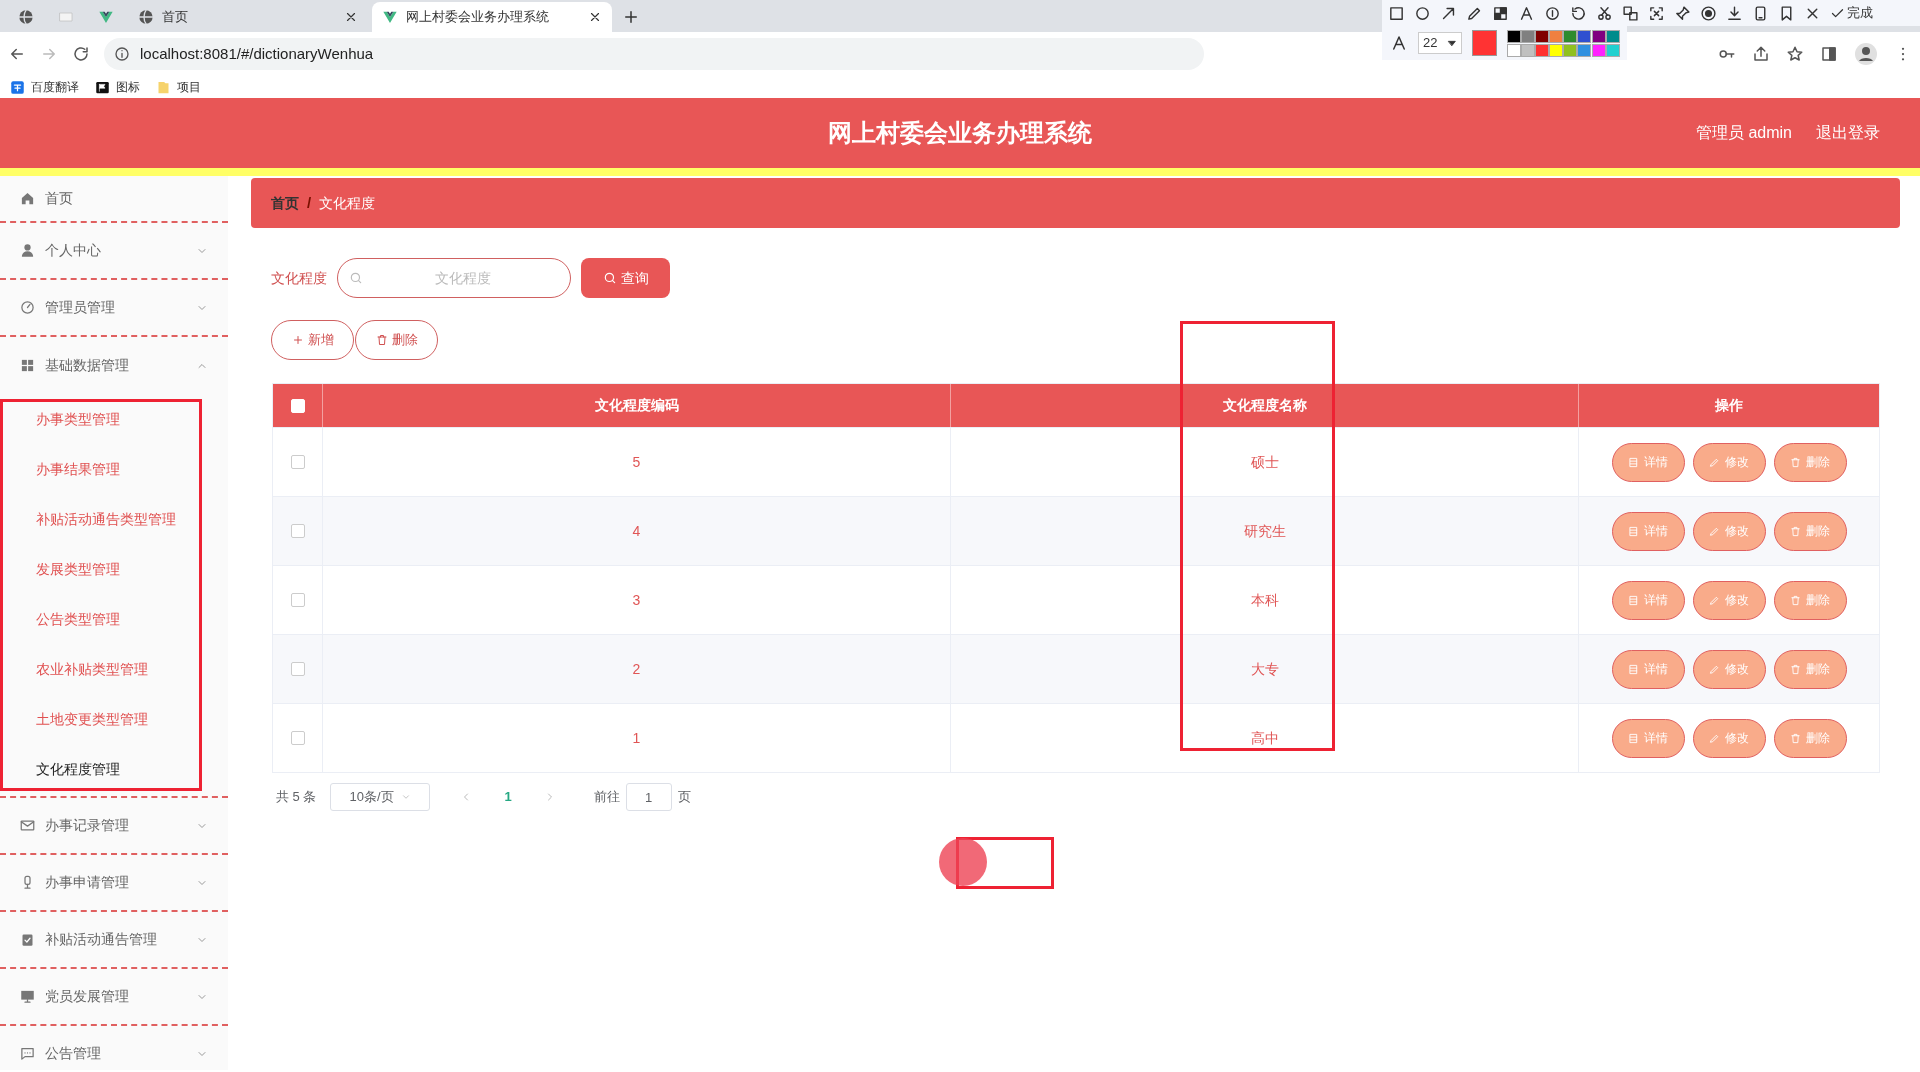 The width and height of the screenshot is (1920, 1072). What do you see at coordinates (960, 133) in the screenshot?
I see `app-title: 网上村委会业务办理系统` at bounding box center [960, 133].